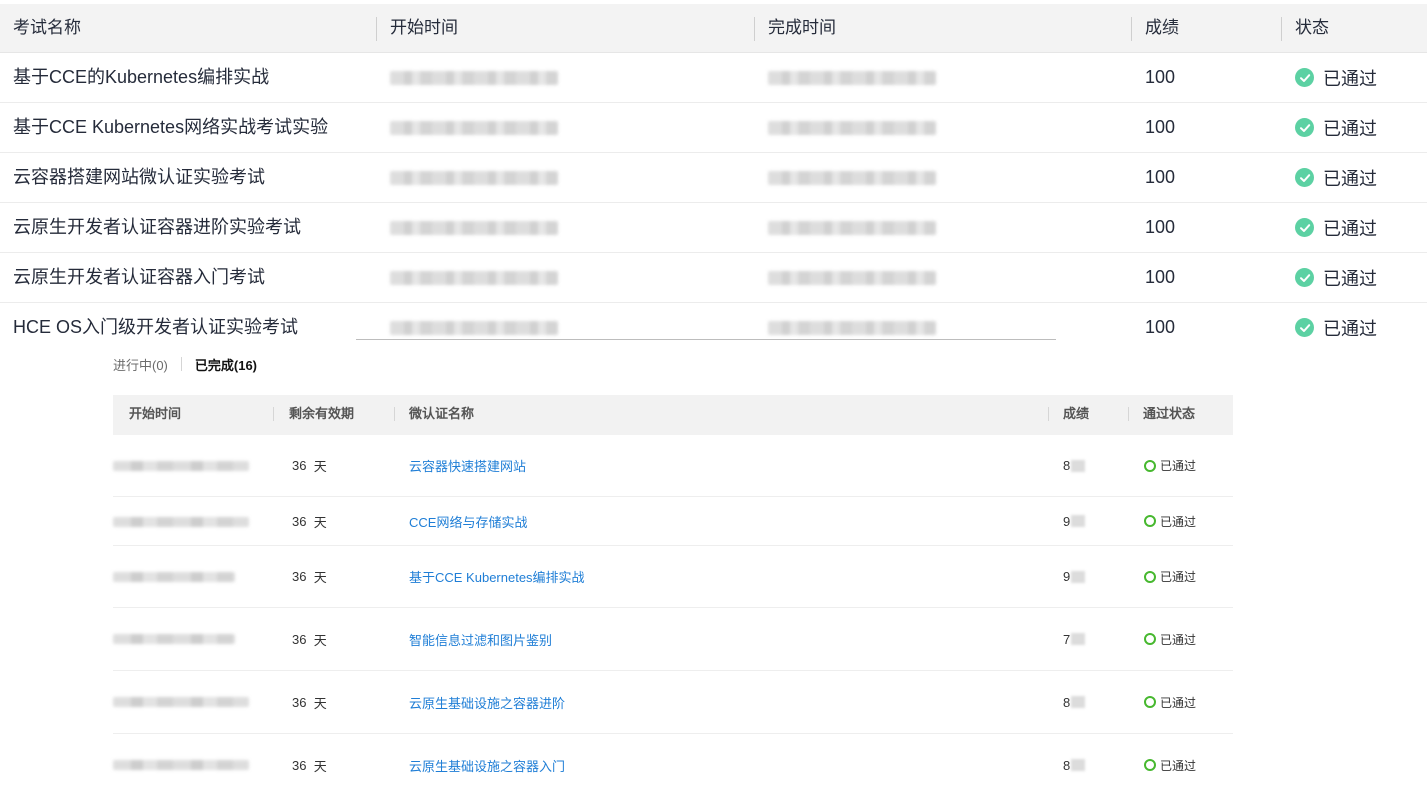  Describe the element at coordinates (139, 277) in the screenshot. I see `exam-name: 云原生开发者认证容器入门考试` at that location.